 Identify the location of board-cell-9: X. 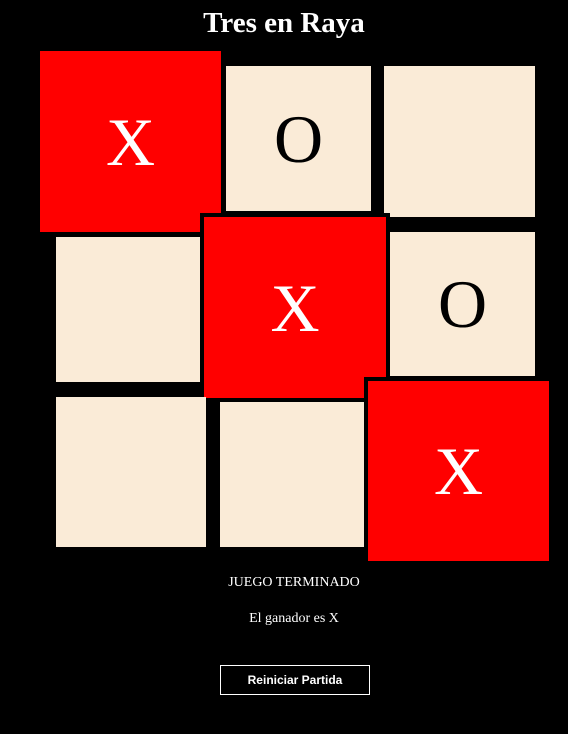
(458, 471).